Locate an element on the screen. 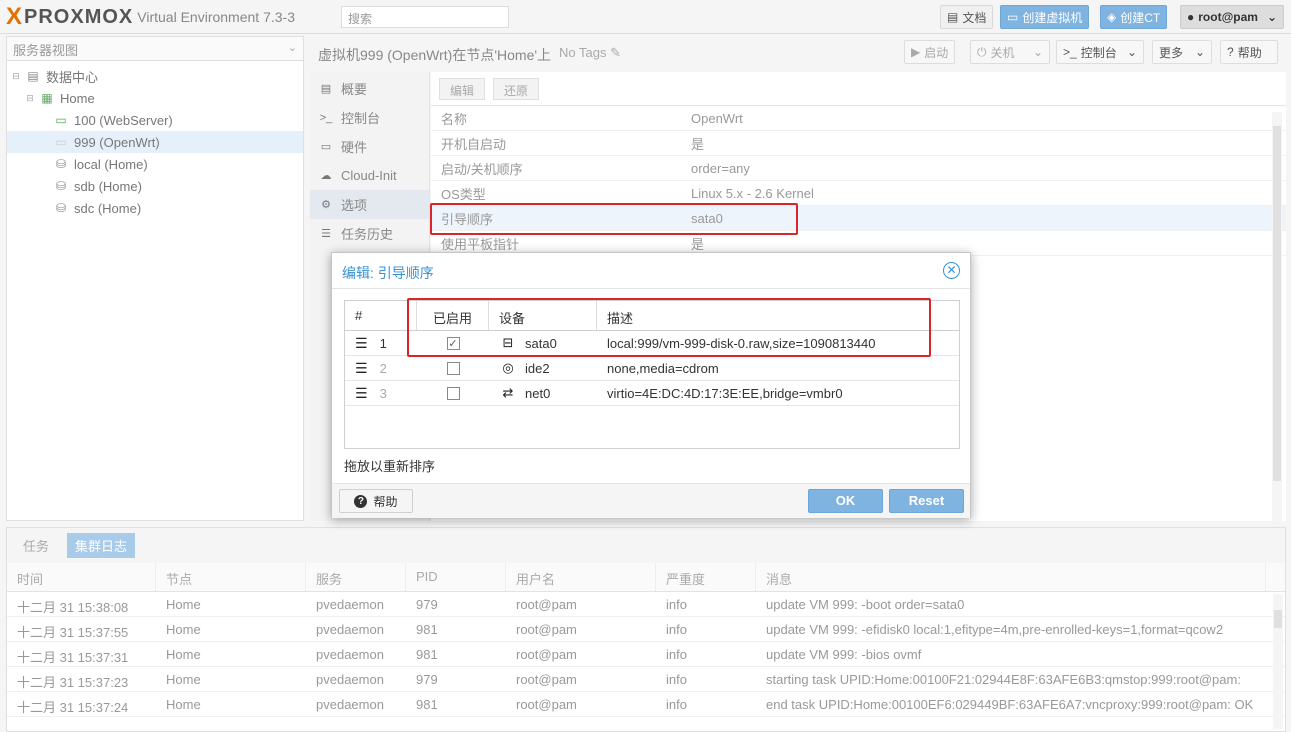 This screenshot has height=732, width=1291. enabled-checkbox: ✓ is located at coordinates (453, 343).